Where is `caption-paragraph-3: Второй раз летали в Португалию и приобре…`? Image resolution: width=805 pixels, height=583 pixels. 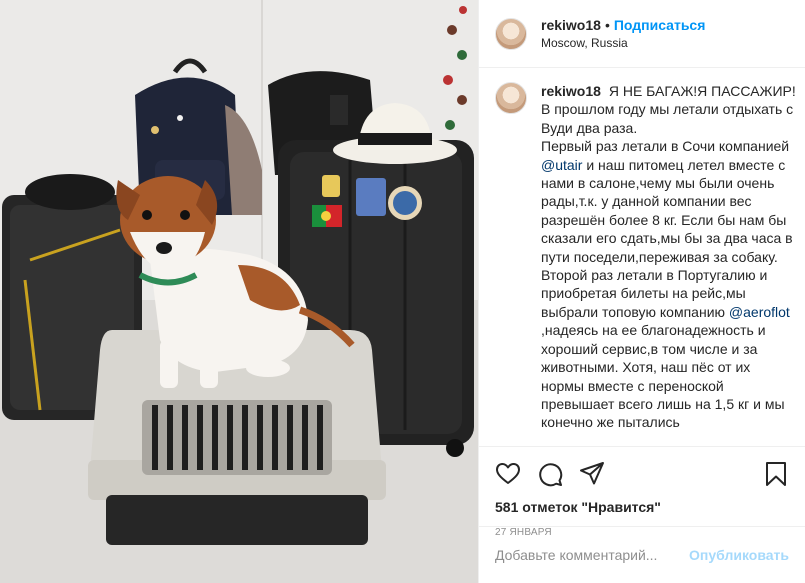
caption-paragraph-3: Второй раз летали в Португалию и приобре… is located at coordinates (669, 349).